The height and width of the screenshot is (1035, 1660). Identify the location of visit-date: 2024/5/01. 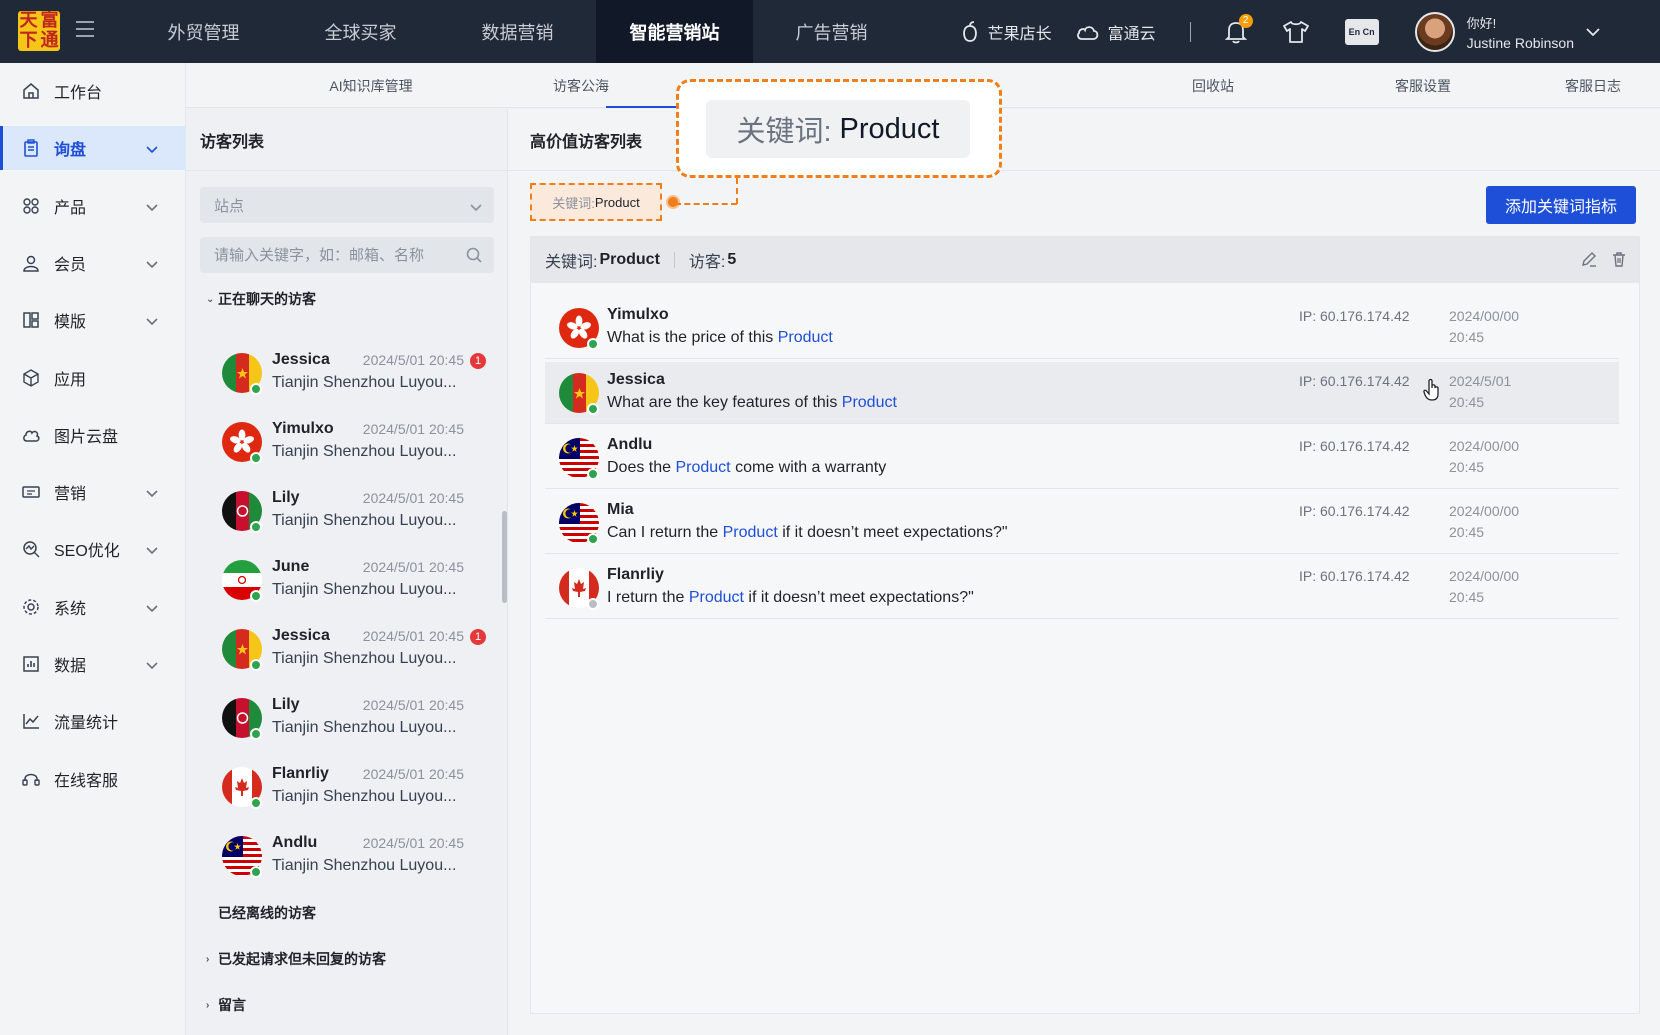
(1480, 381).